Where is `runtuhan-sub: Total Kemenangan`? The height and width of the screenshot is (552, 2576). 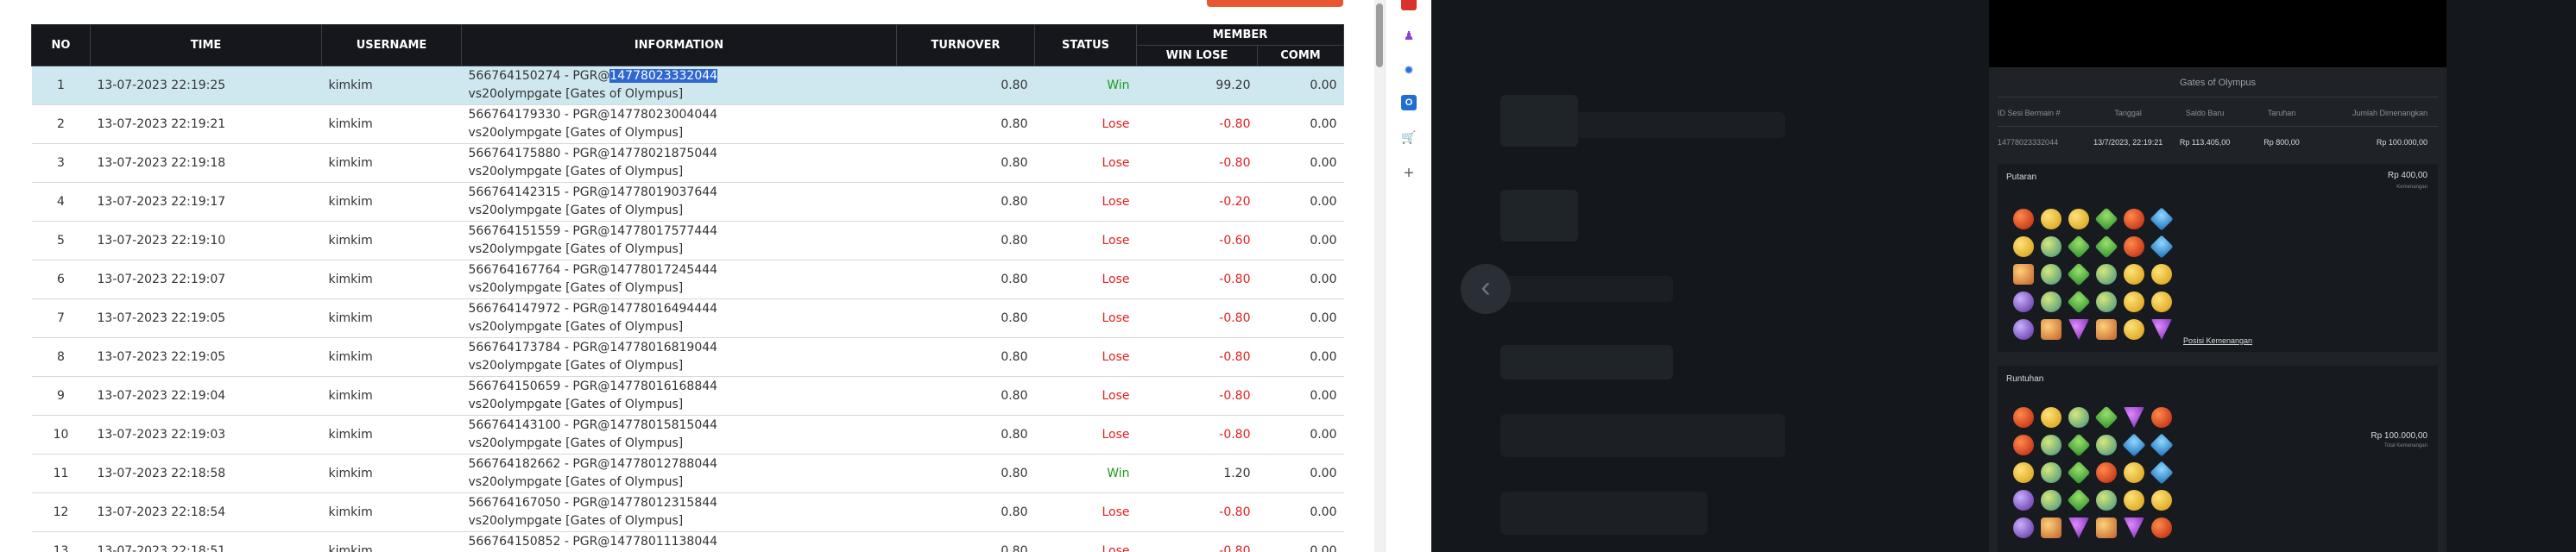 runtuhan-sub: Total Kemenangan is located at coordinates (2405, 445).